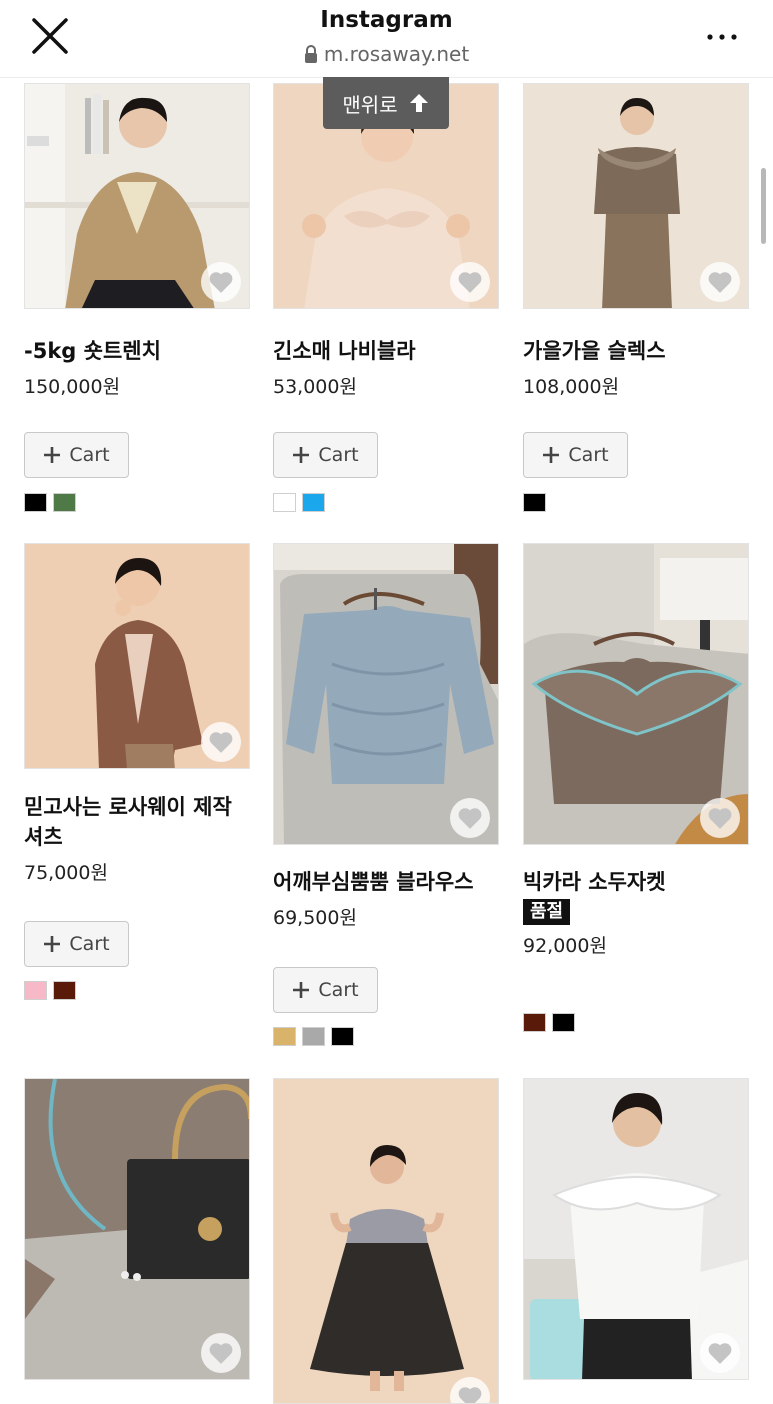  Describe the element at coordinates (565, 946) in the screenshot. I see `product-price: 92,000원` at that location.